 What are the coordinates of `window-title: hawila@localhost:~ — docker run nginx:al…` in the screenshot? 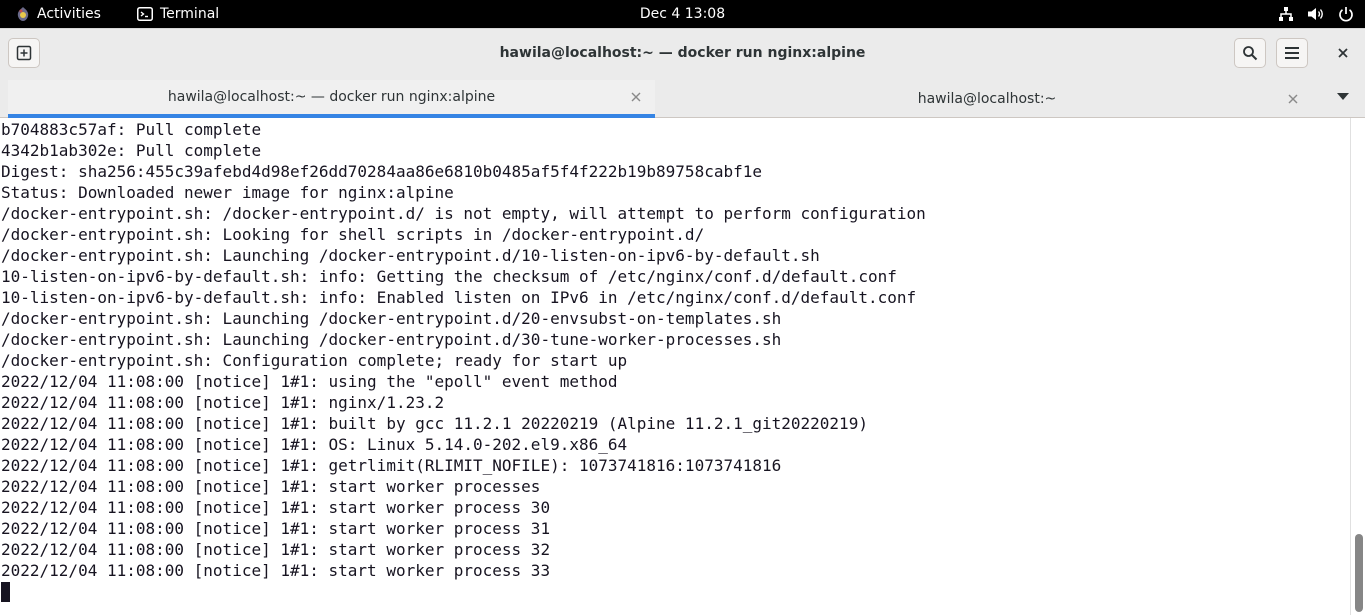 It's located at (682, 53).